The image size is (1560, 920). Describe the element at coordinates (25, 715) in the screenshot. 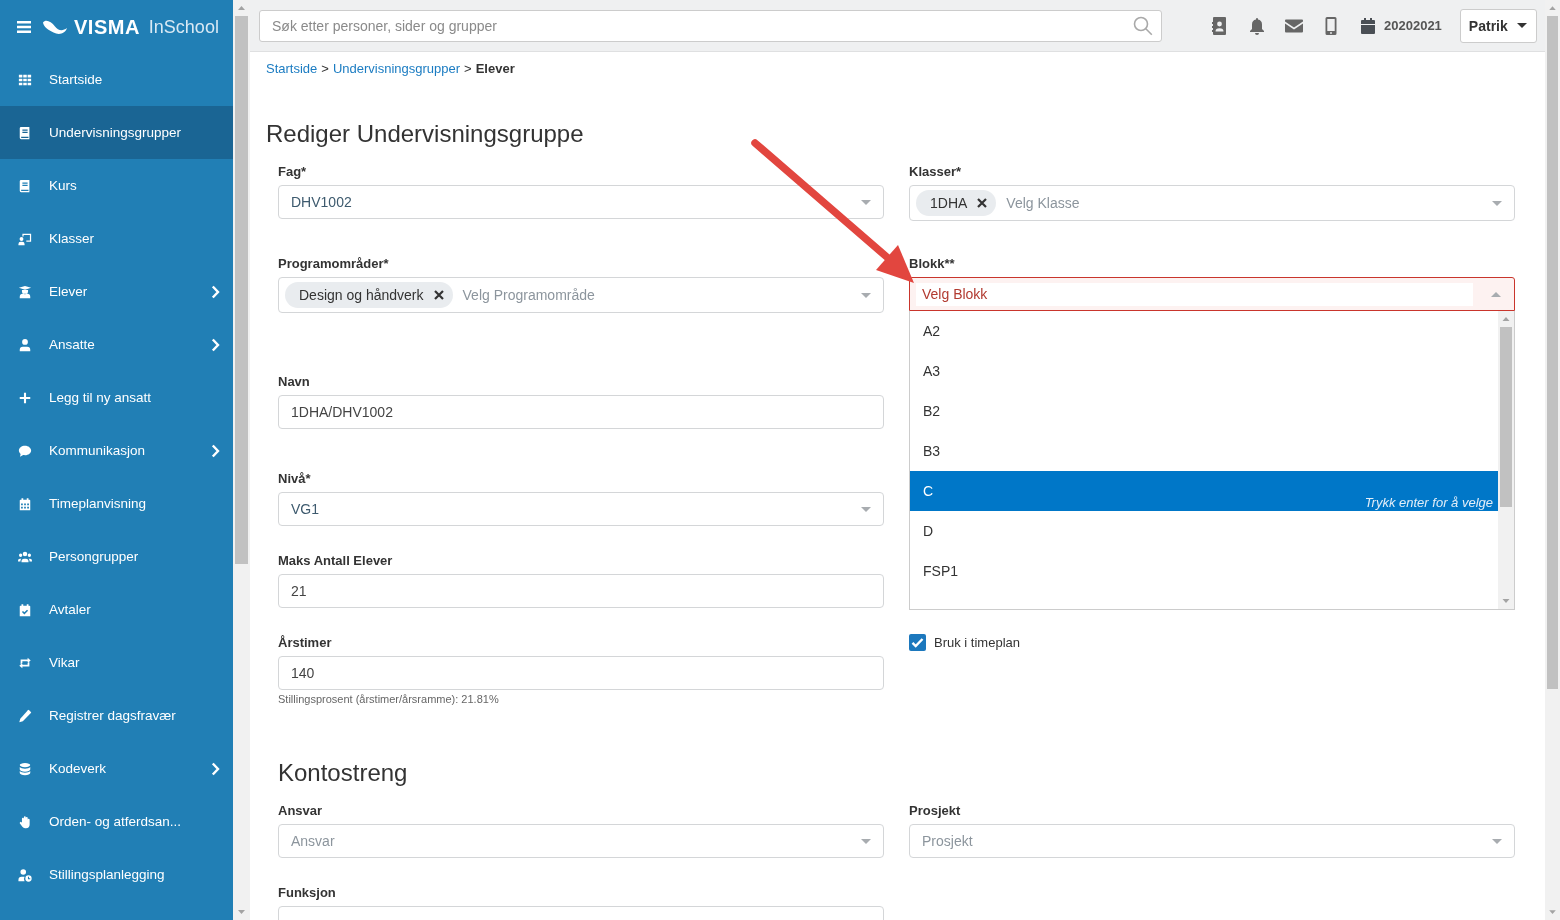

I see `pencil-icon` at that location.